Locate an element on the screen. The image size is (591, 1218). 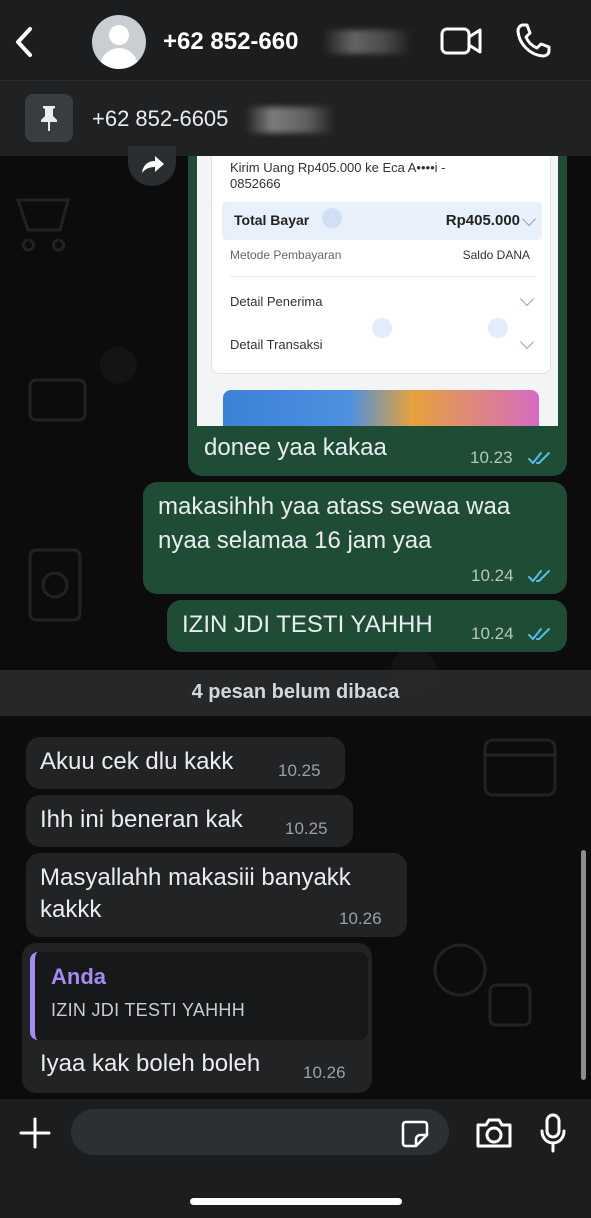
incoming-message: Ihh ini beneran kak 10.25 is located at coordinates (189, 821).